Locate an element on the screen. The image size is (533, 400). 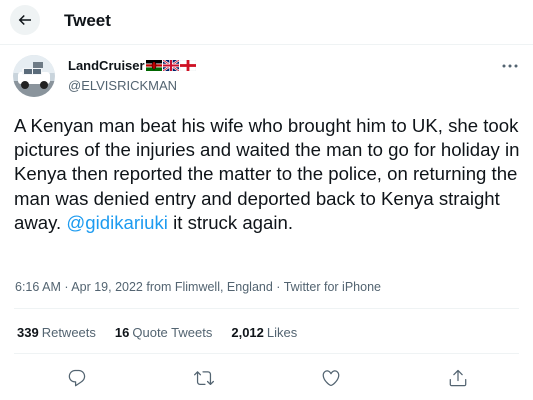
reply-button is located at coordinates (77, 378).